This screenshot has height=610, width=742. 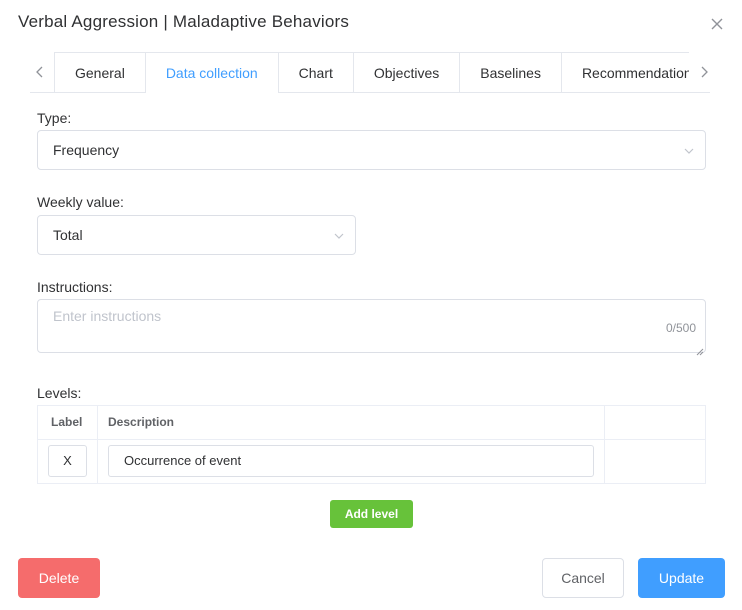 I want to click on tab-chart: Chart, so click(x=315, y=73).